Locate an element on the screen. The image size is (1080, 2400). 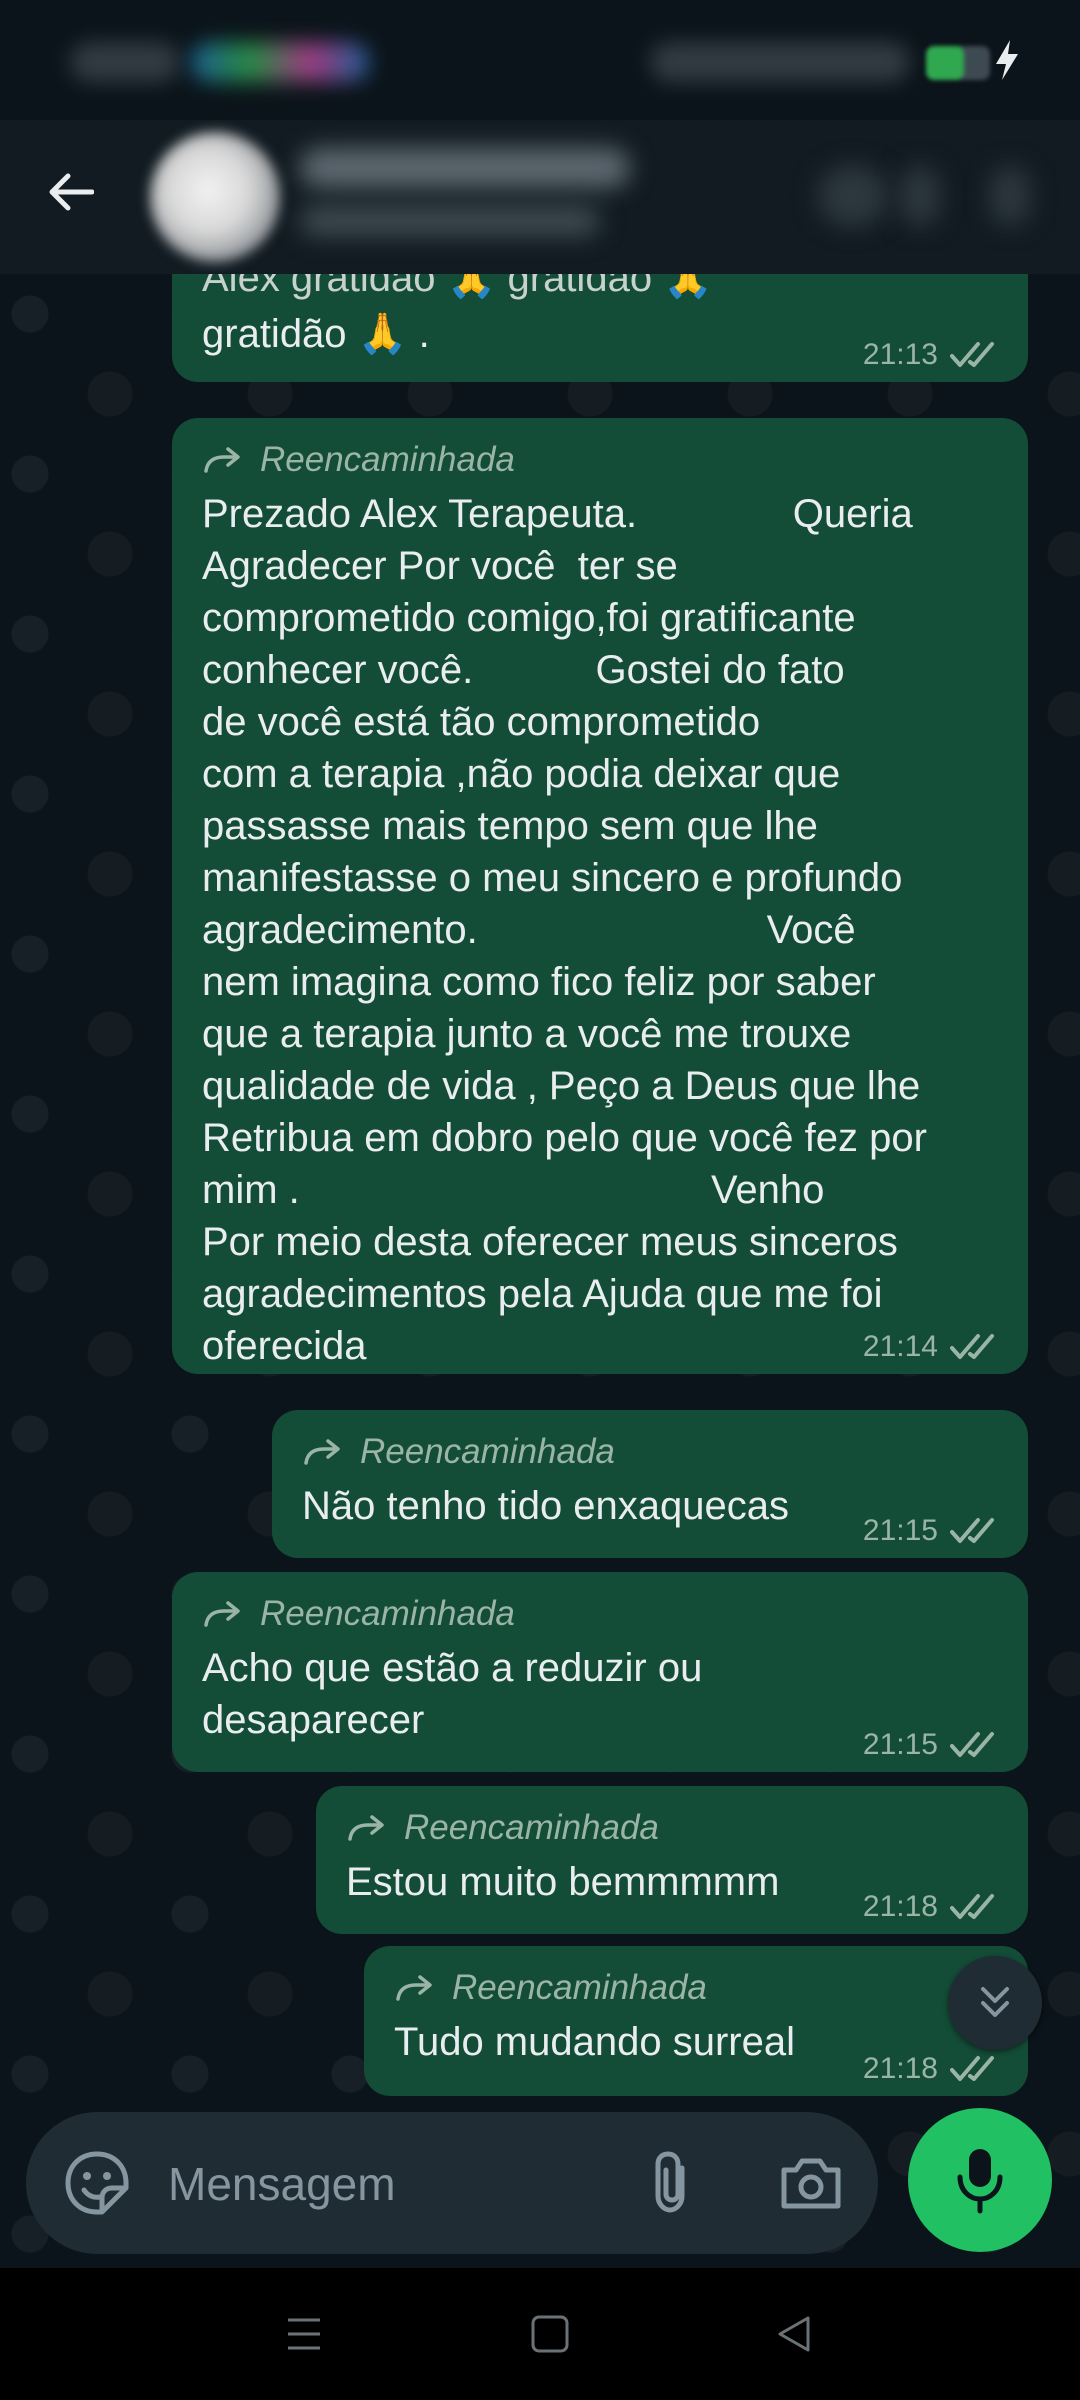
arrow-back-icon is located at coordinates (71, 192).